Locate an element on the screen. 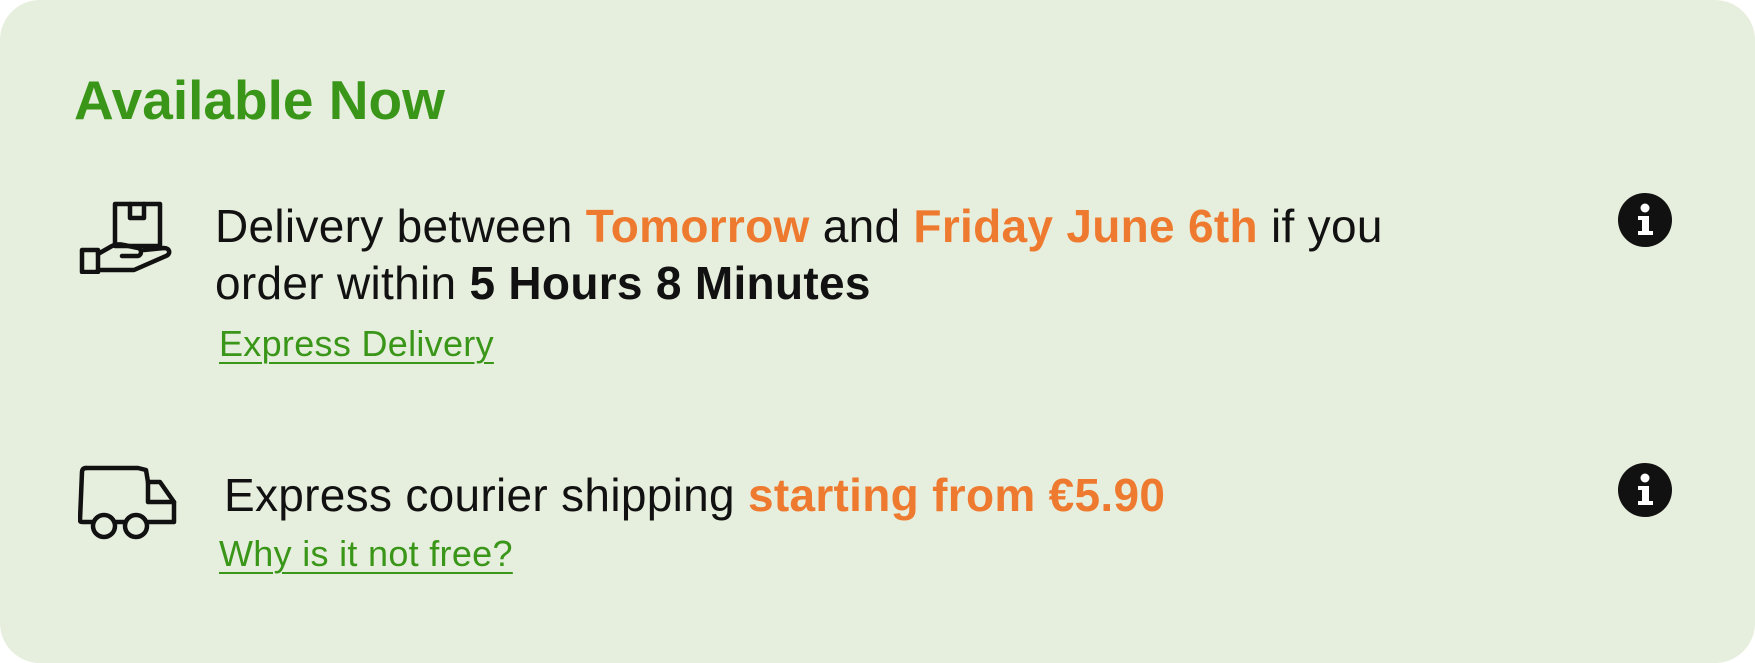  delivery-info-icon is located at coordinates (1645, 220).